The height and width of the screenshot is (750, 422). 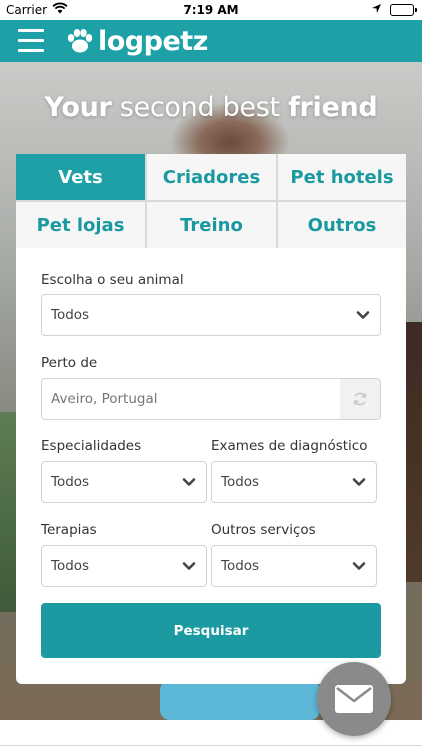 What do you see at coordinates (70, 482) in the screenshot?
I see `specialties-select-value: Todos` at bounding box center [70, 482].